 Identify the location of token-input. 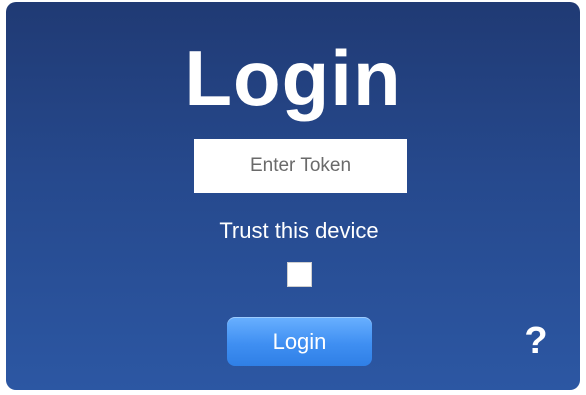
(300, 166).